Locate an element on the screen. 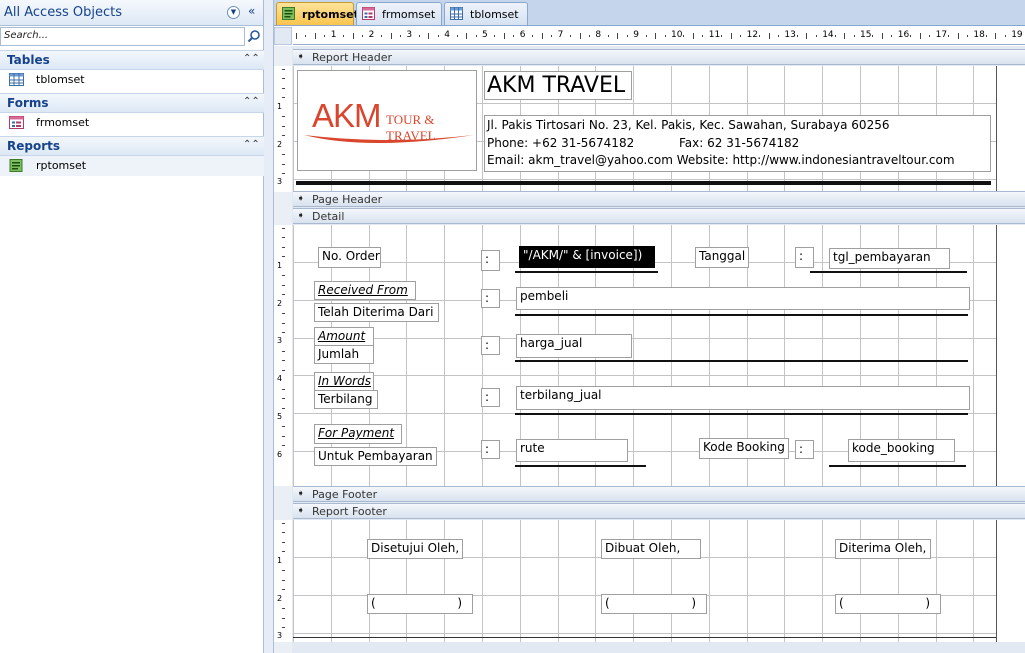  report-selector is located at coordinates (283, 36).